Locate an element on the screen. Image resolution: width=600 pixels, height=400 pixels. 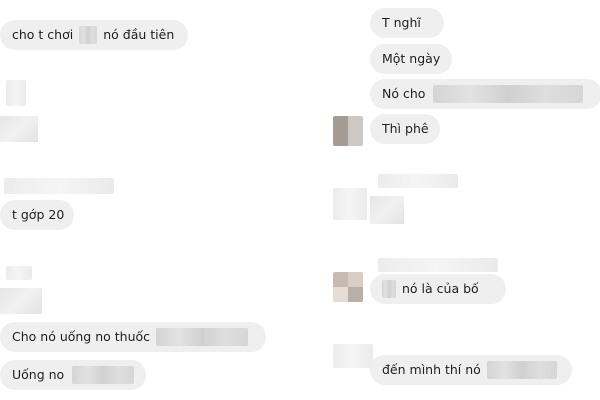
message-text: Nó cho is located at coordinates (404, 93).